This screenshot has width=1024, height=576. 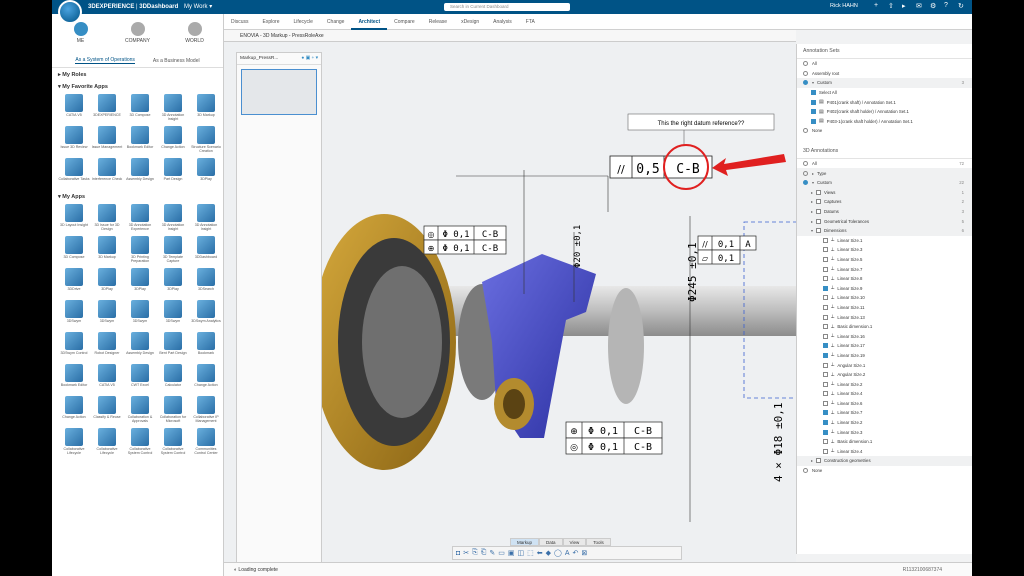 I want to click on app-tile: CWT Excel, so click(x=140, y=379).